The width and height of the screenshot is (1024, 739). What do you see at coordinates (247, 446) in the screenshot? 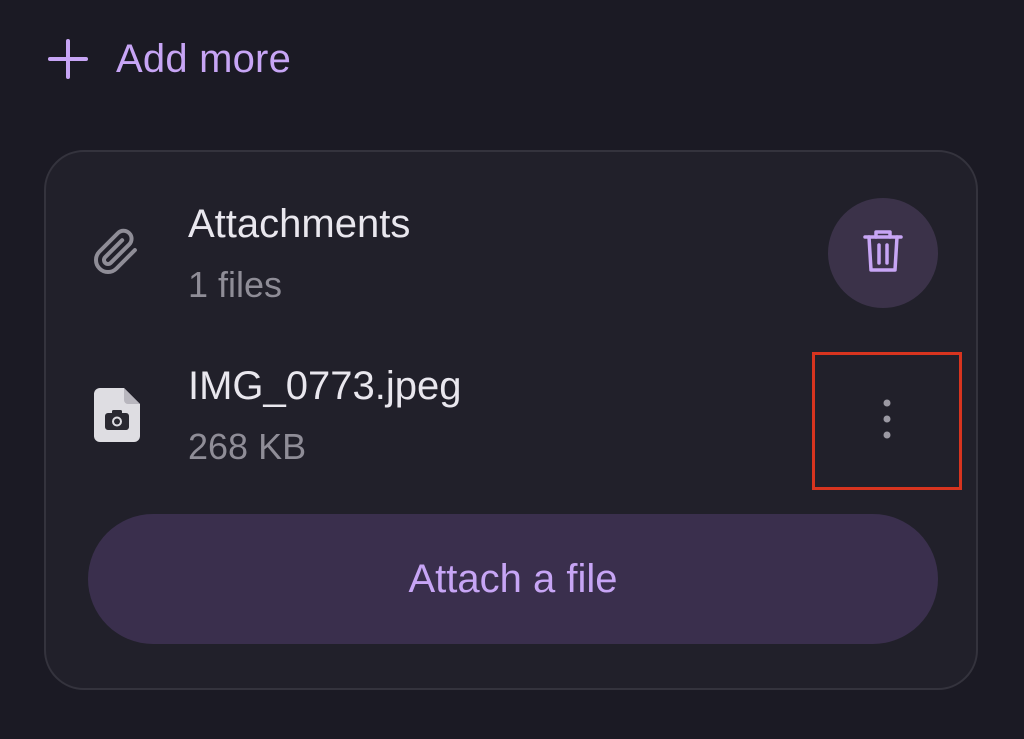
I see `file-size: 268 KB` at bounding box center [247, 446].